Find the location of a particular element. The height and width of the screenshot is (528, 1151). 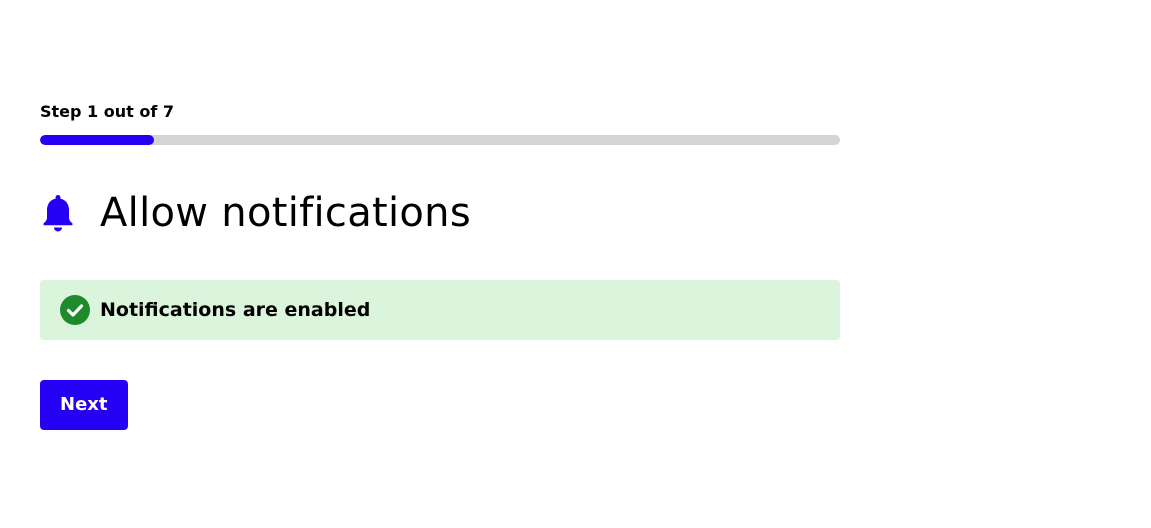

page-header: Allow notifications is located at coordinates (440, 213).